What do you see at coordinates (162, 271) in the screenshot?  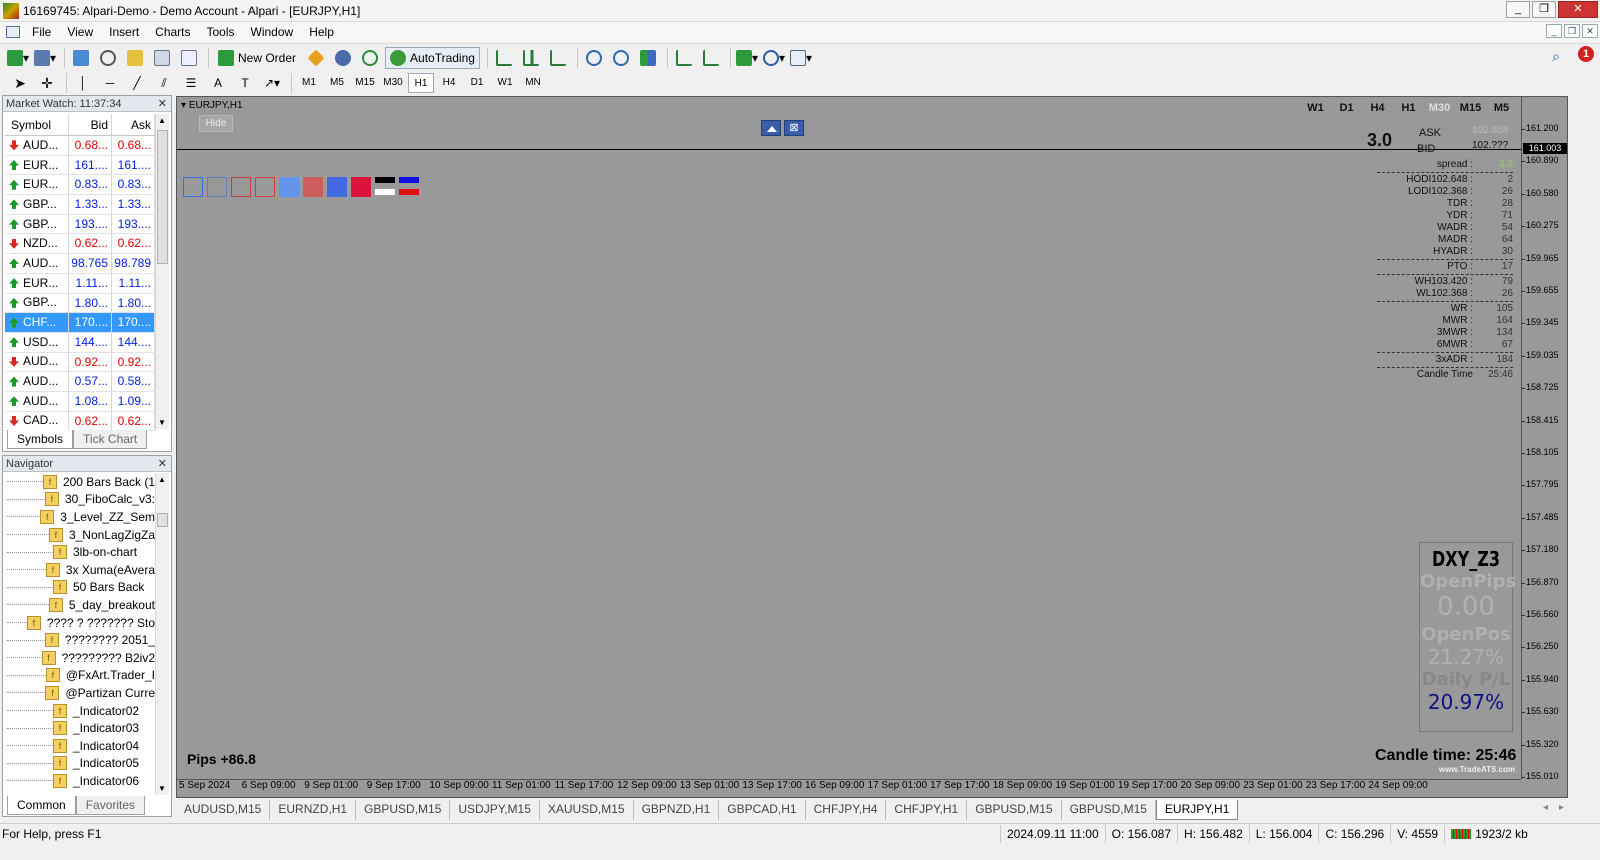 I see `market-watch-scrollbar: ▲ ▼` at bounding box center [162, 271].